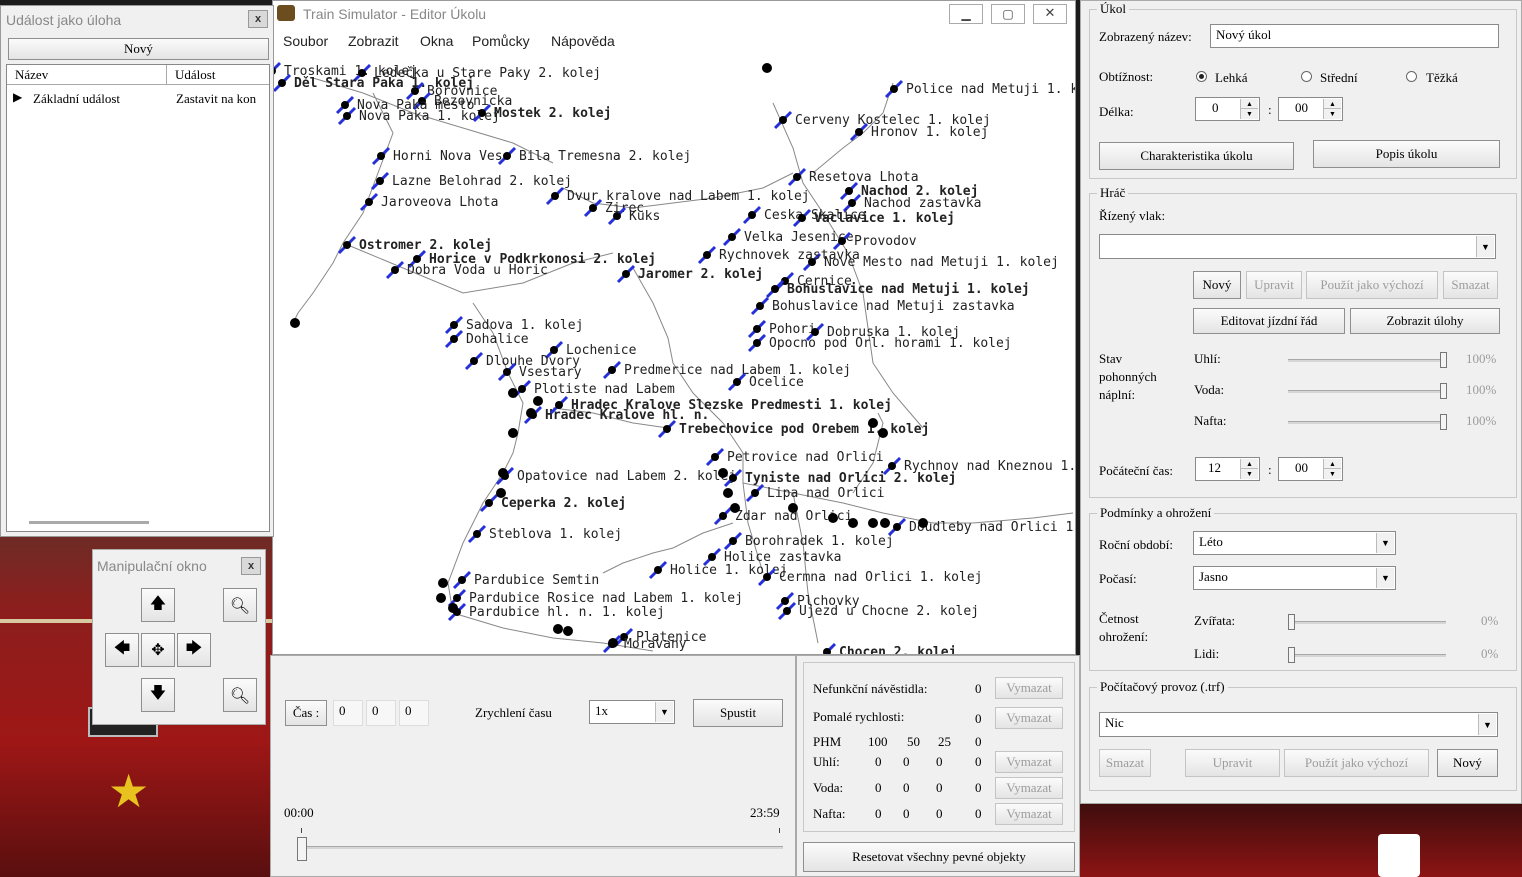  What do you see at coordinates (1050, 14) in the screenshot?
I see `close-button: ✕` at bounding box center [1050, 14].